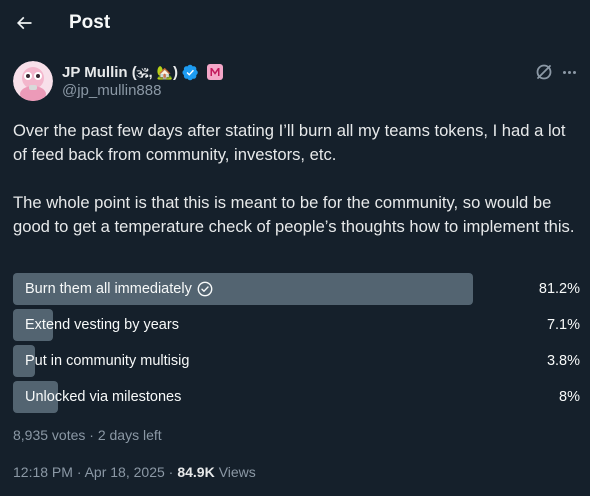  What do you see at coordinates (214, 72) in the screenshot?
I see `affiliate-badge-icon` at bounding box center [214, 72].